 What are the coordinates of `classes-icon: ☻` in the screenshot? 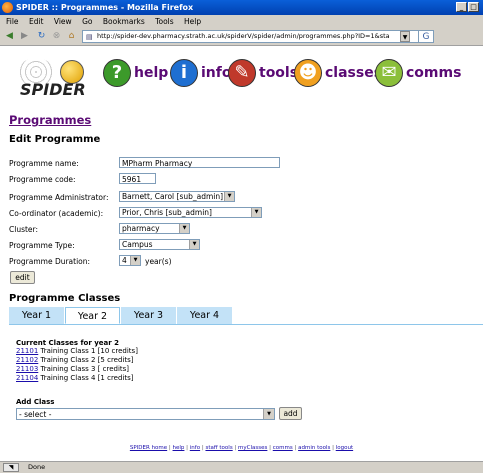 It's located at (308, 73).